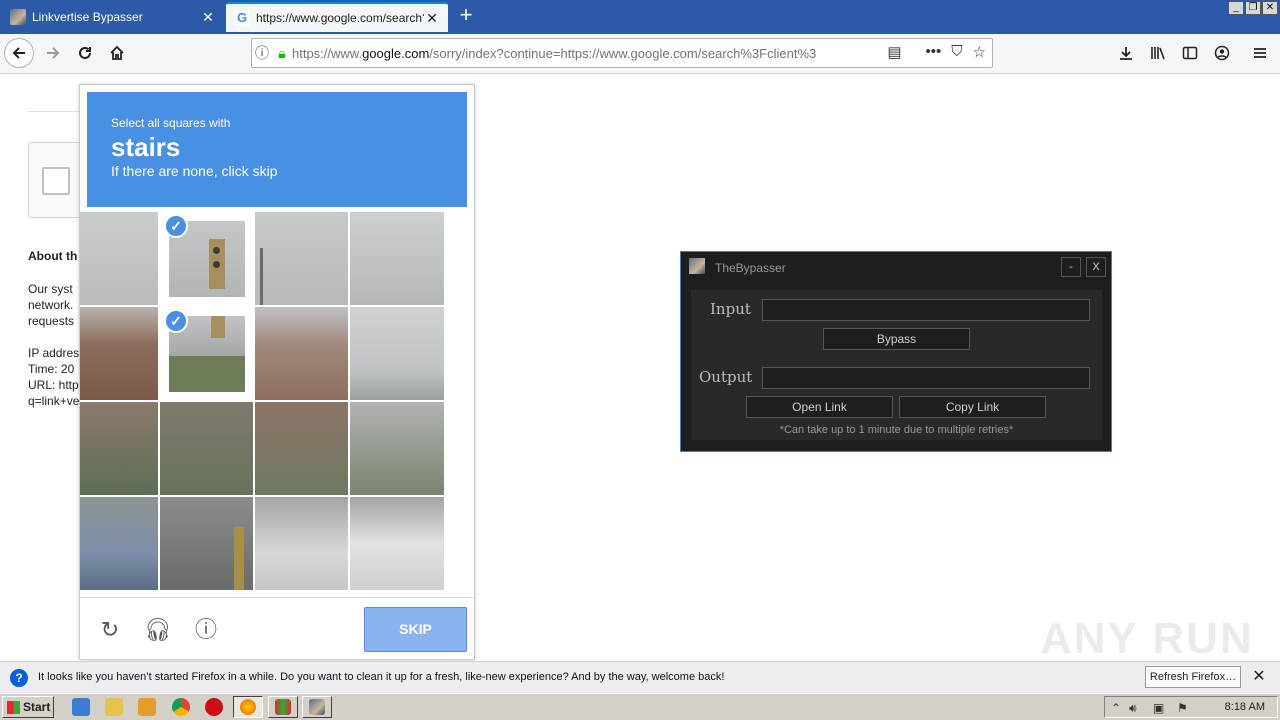 The height and width of the screenshot is (720, 1280). I want to click on info-icon: ⓘ, so click(262, 53).